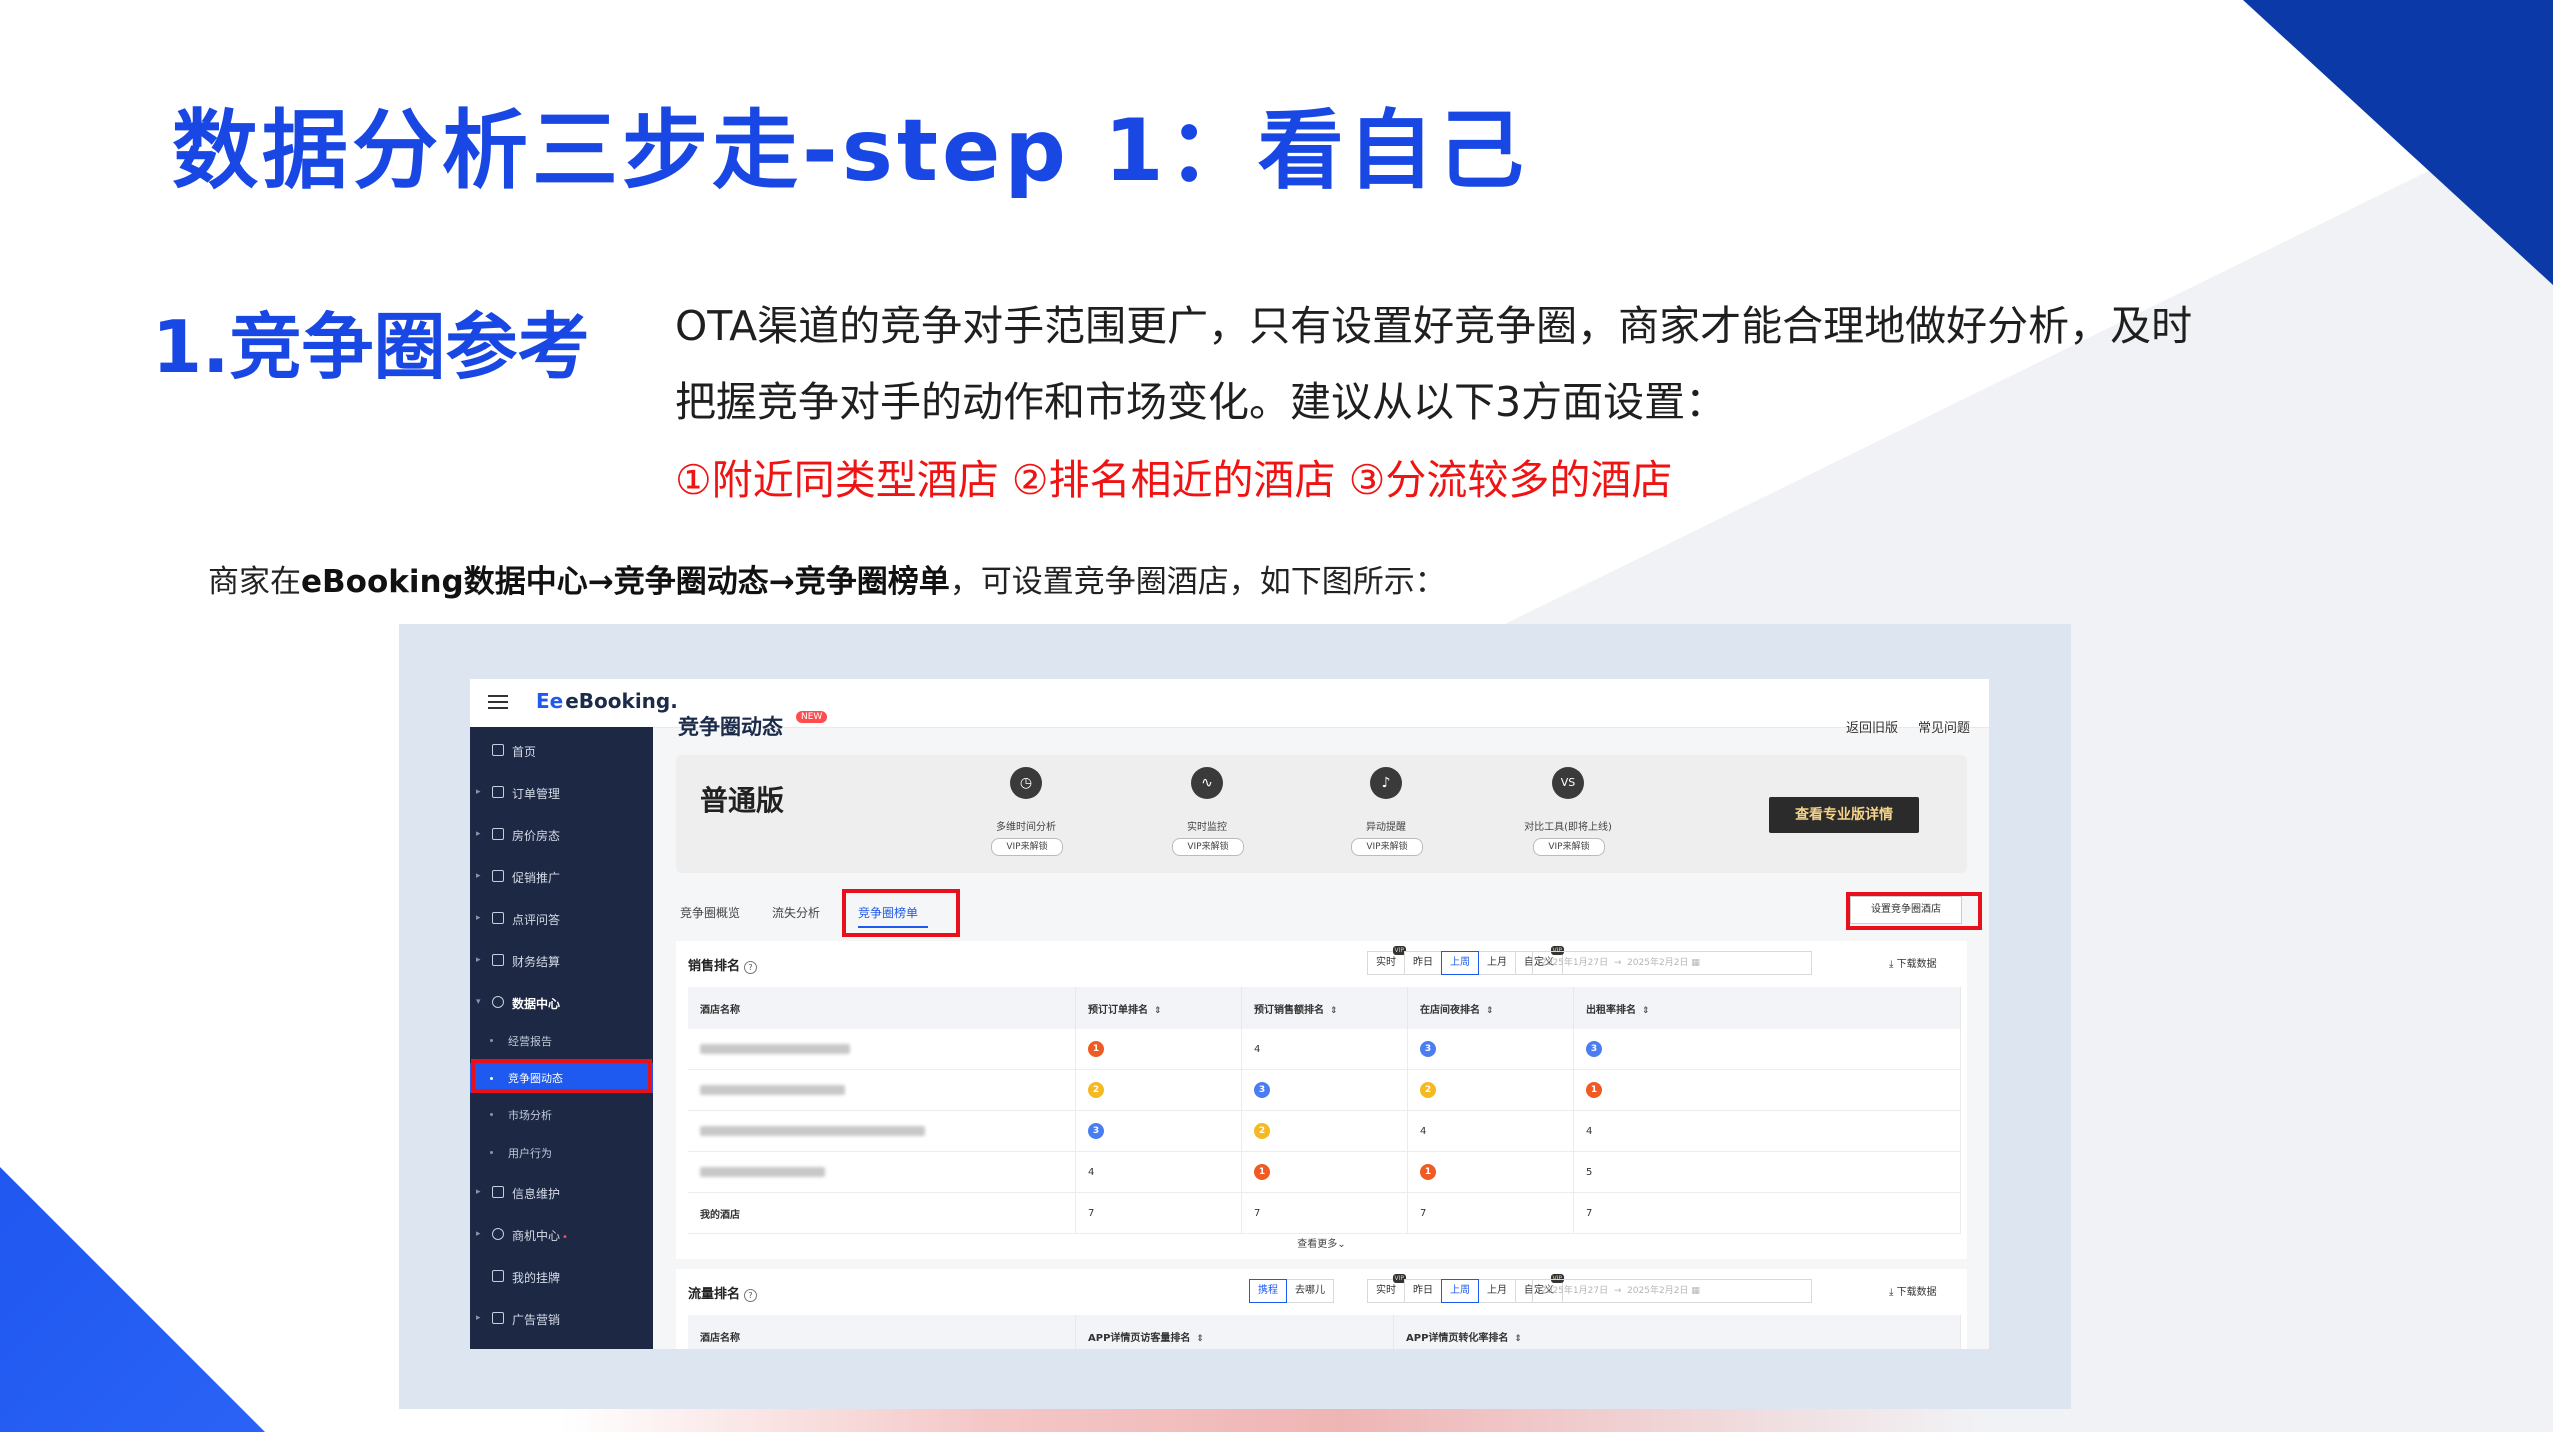 This screenshot has height=1432, width=2553. Describe the element at coordinates (1767, 1008) in the screenshot. I see `column-occupancy-rank: 出租率排名 ⇕` at that location.